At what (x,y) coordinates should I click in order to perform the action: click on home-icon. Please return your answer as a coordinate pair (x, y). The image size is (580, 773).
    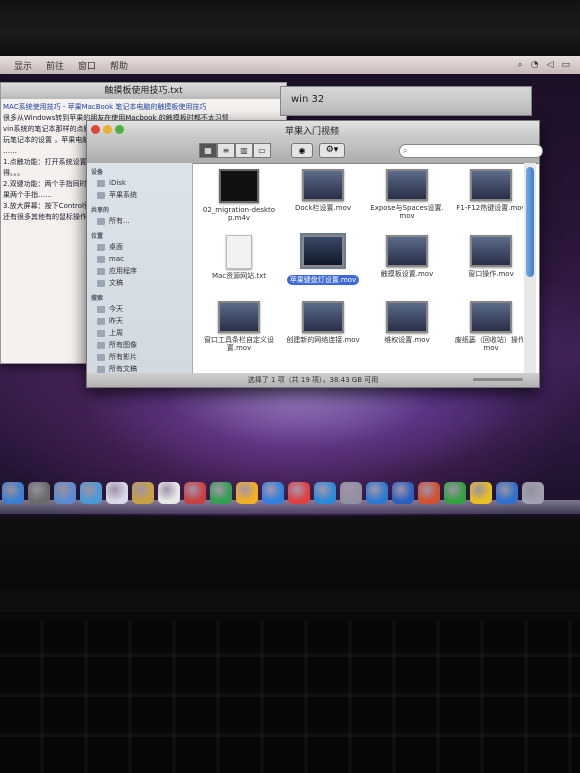
    Looking at the image, I should click on (101, 259).